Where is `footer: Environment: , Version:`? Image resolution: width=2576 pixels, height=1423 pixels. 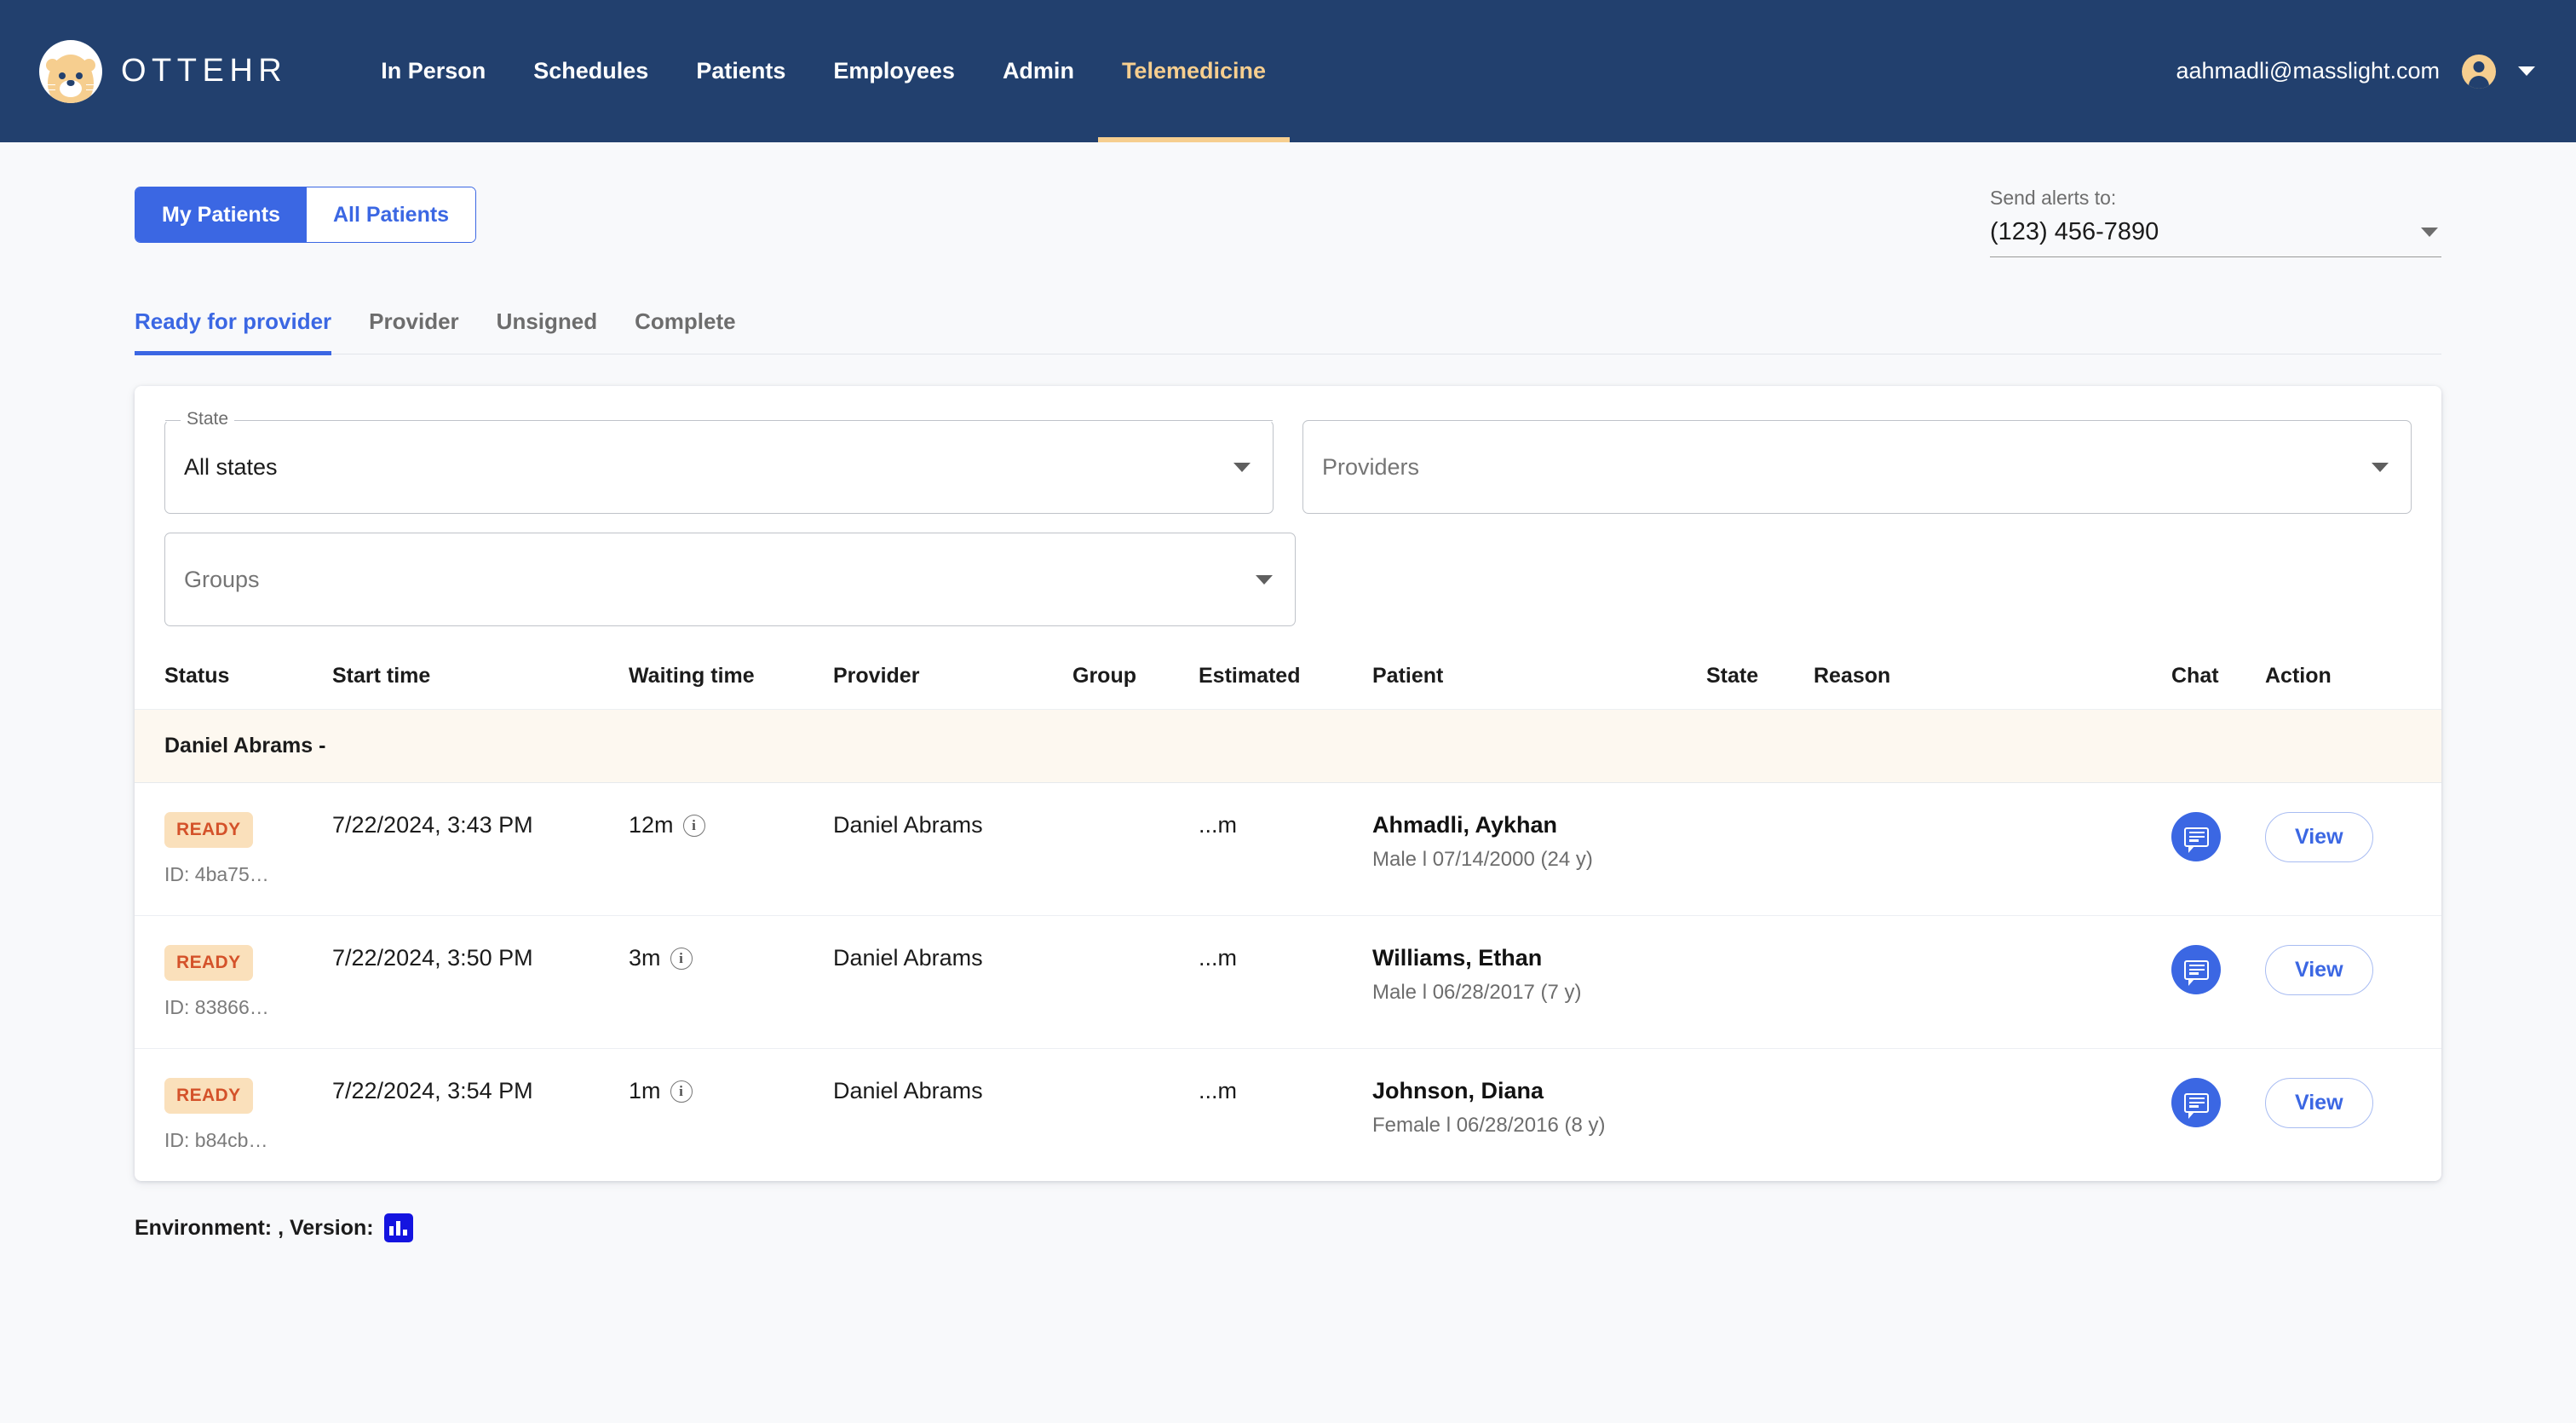 footer: Environment: , Version: is located at coordinates (1288, 1212).